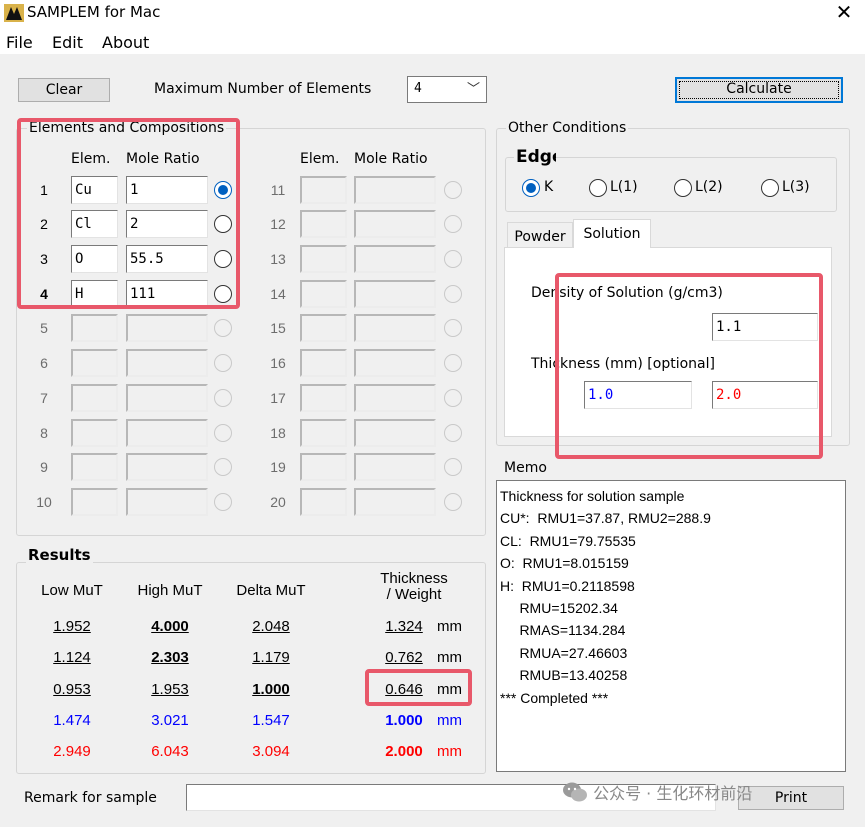 The image size is (865, 827). Describe the element at coordinates (170, 689) in the screenshot. I see `result-high-mut-value: 1.953` at that location.